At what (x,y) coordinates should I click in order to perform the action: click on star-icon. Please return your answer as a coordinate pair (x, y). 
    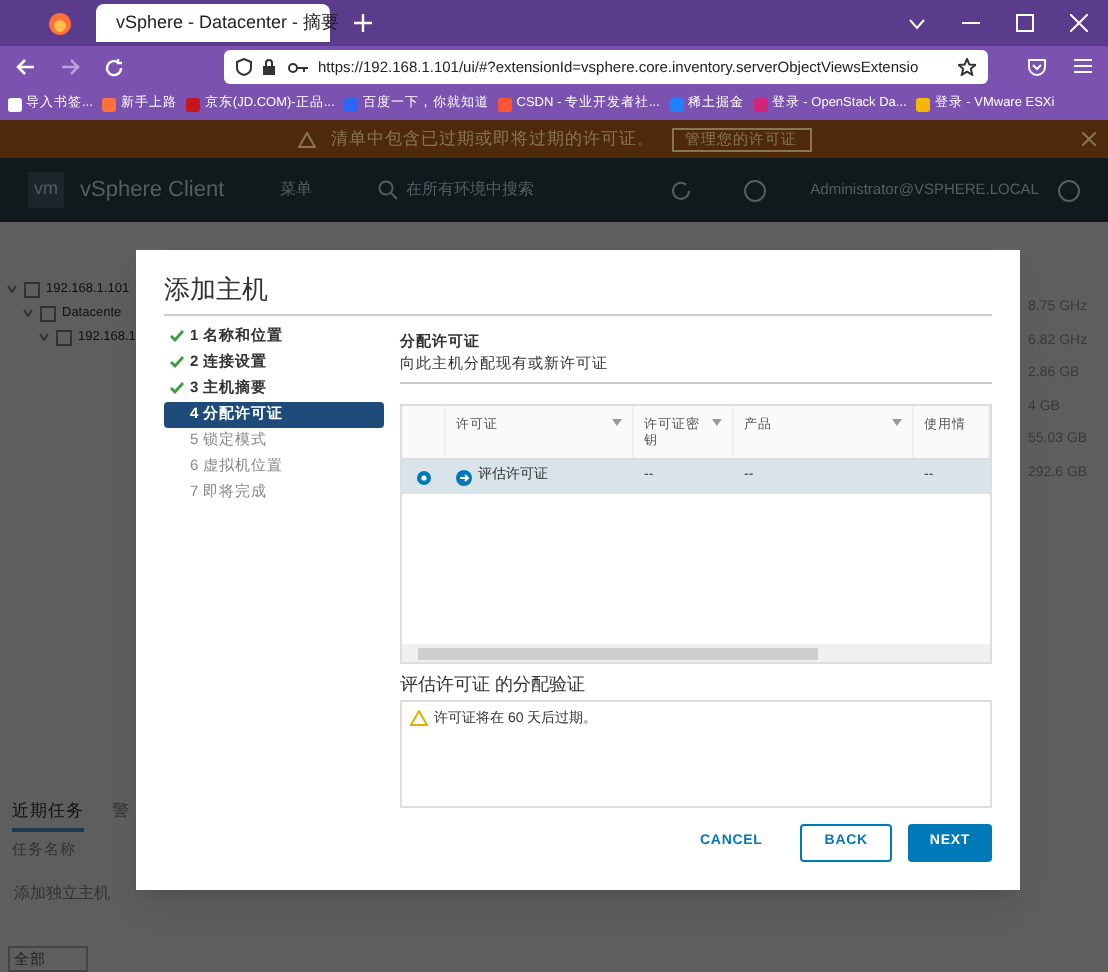
    Looking at the image, I should click on (967, 67).